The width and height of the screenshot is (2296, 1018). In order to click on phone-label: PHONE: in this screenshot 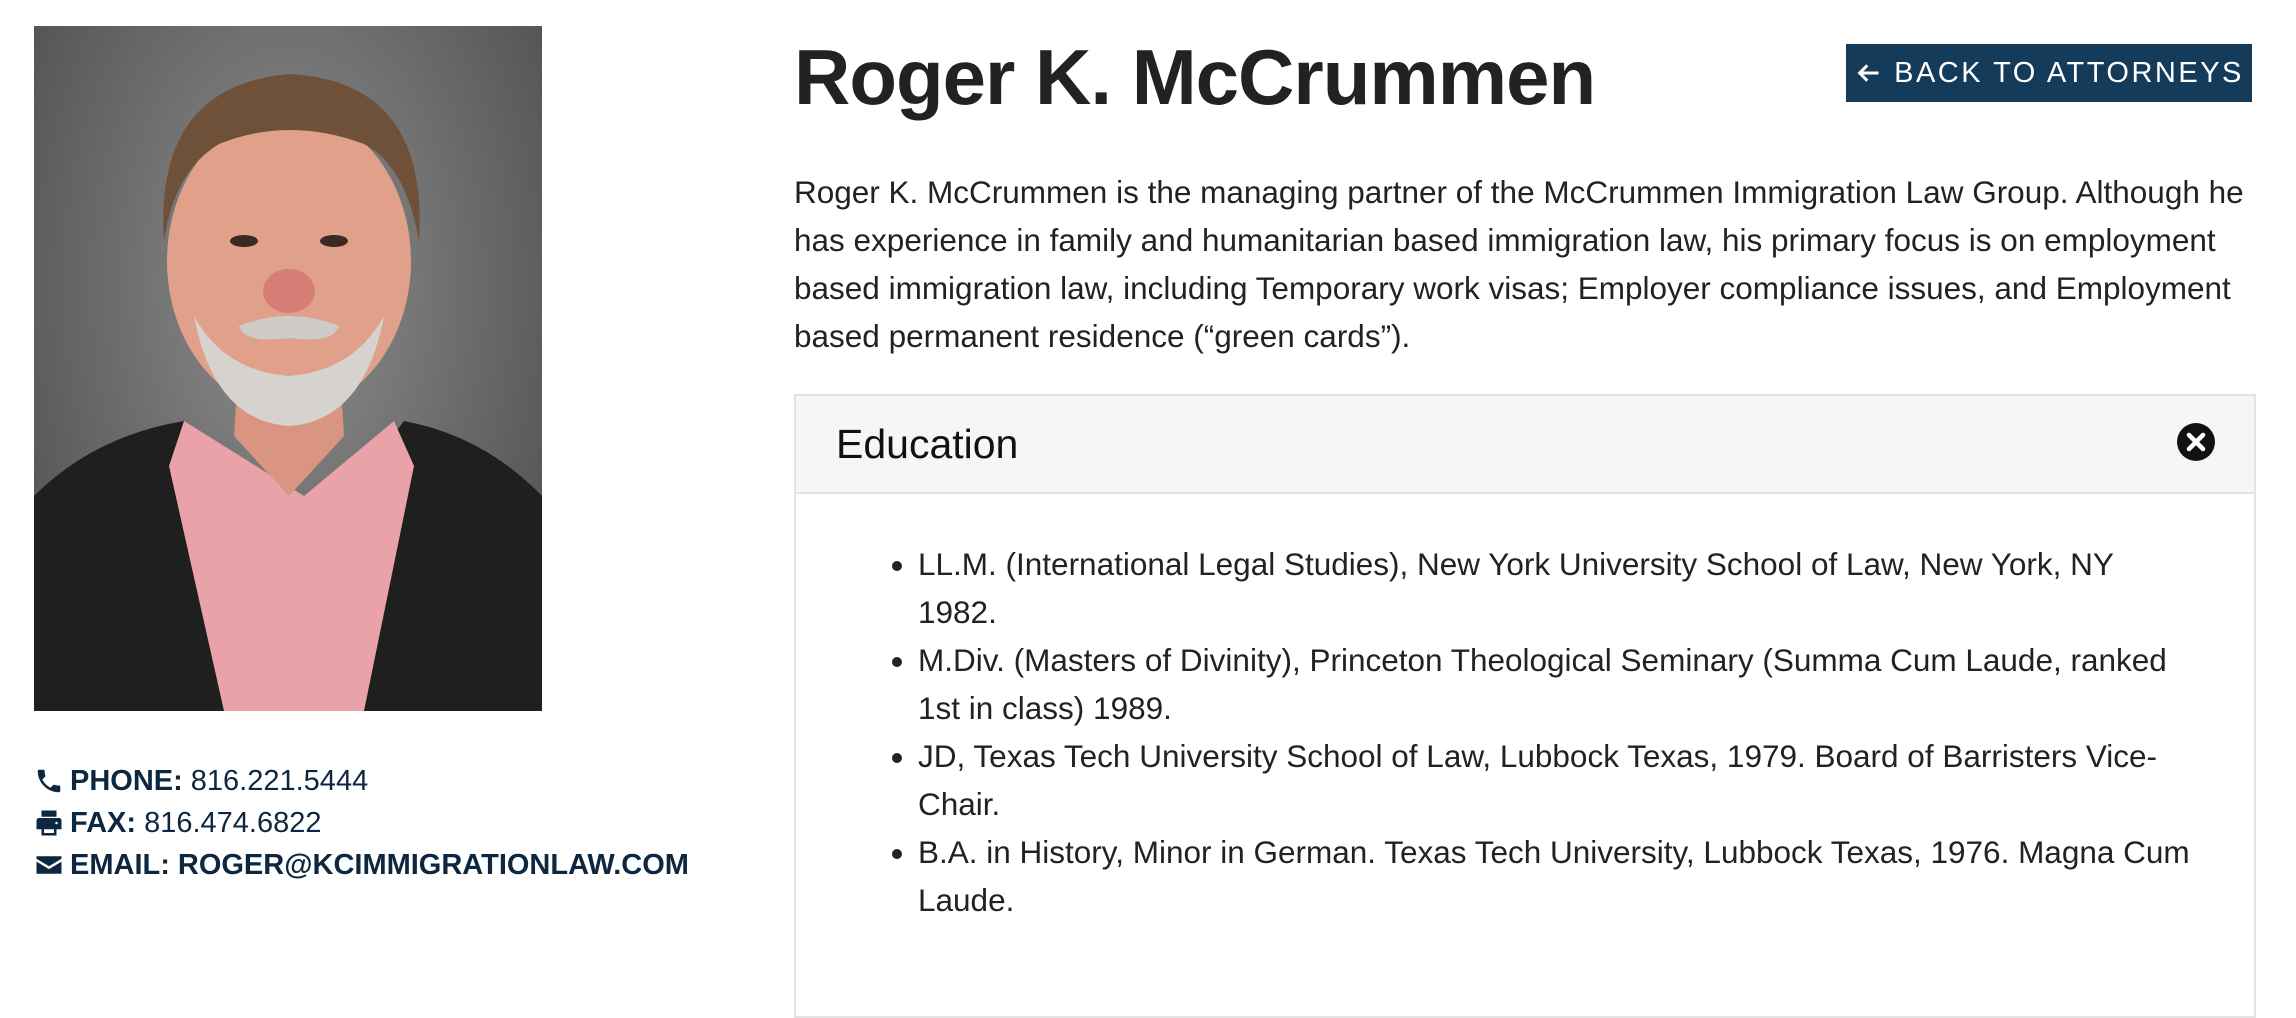, I will do `click(126, 781)`.